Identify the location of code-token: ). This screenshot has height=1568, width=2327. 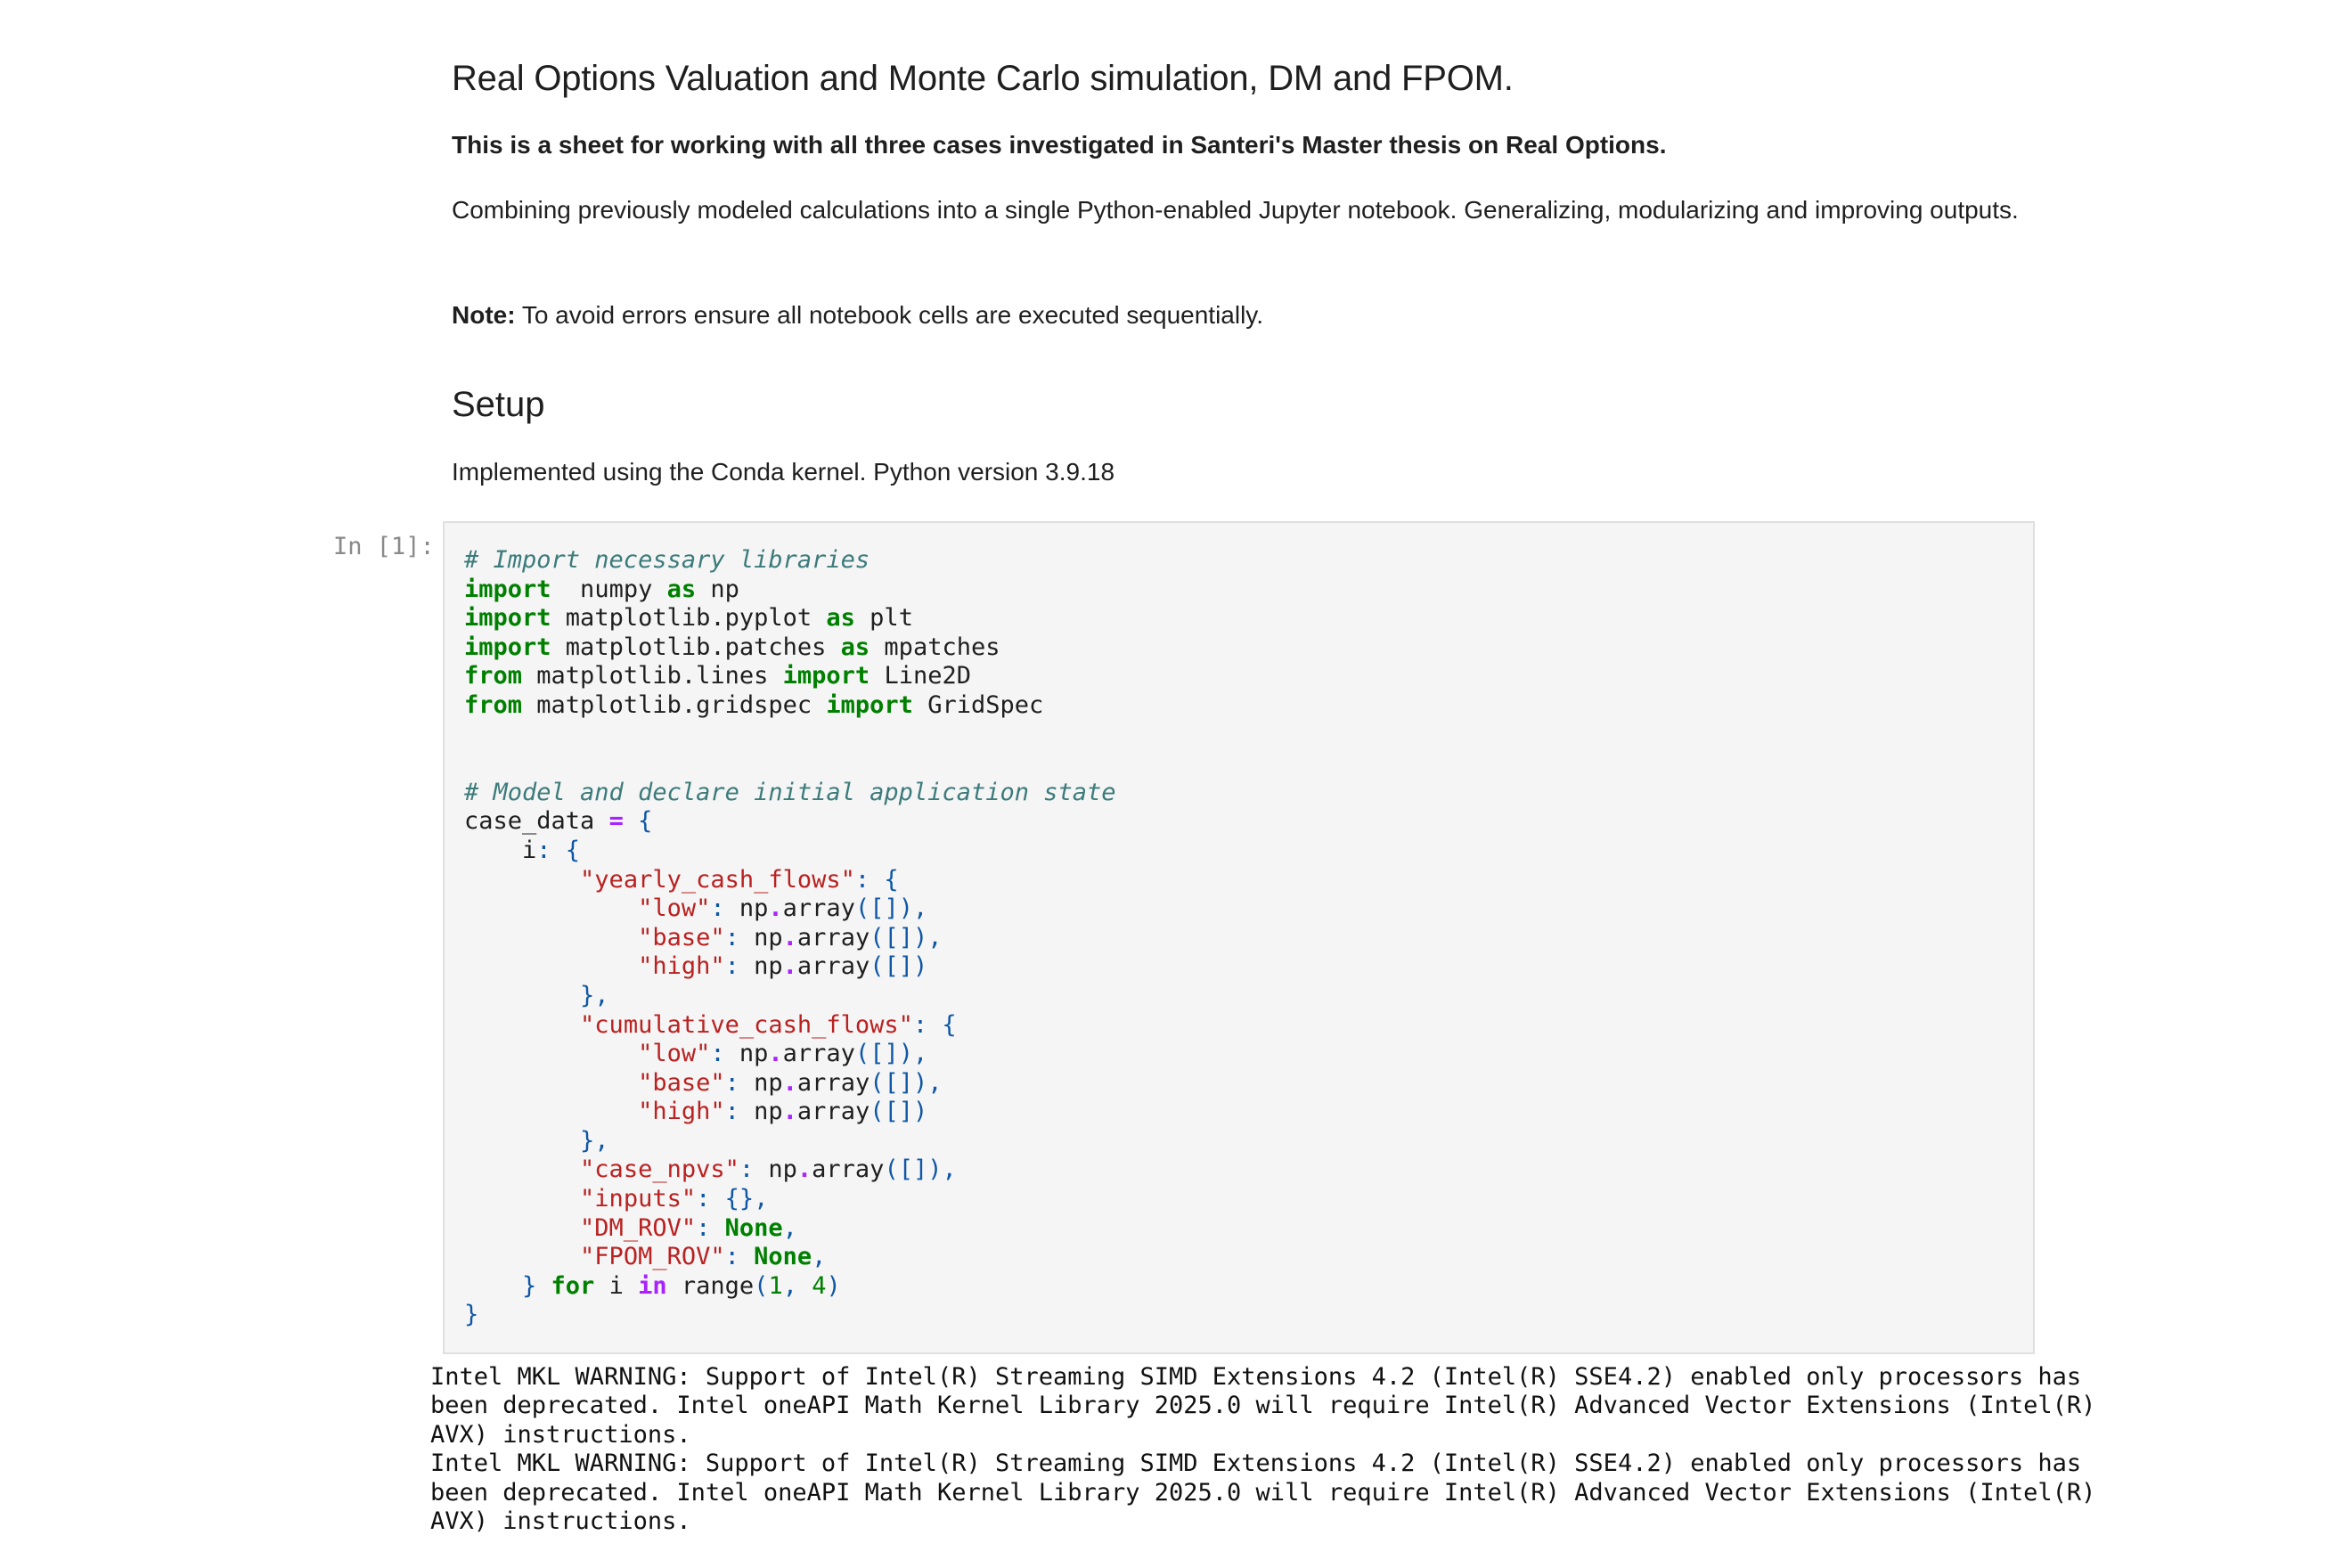
(833, 1285).